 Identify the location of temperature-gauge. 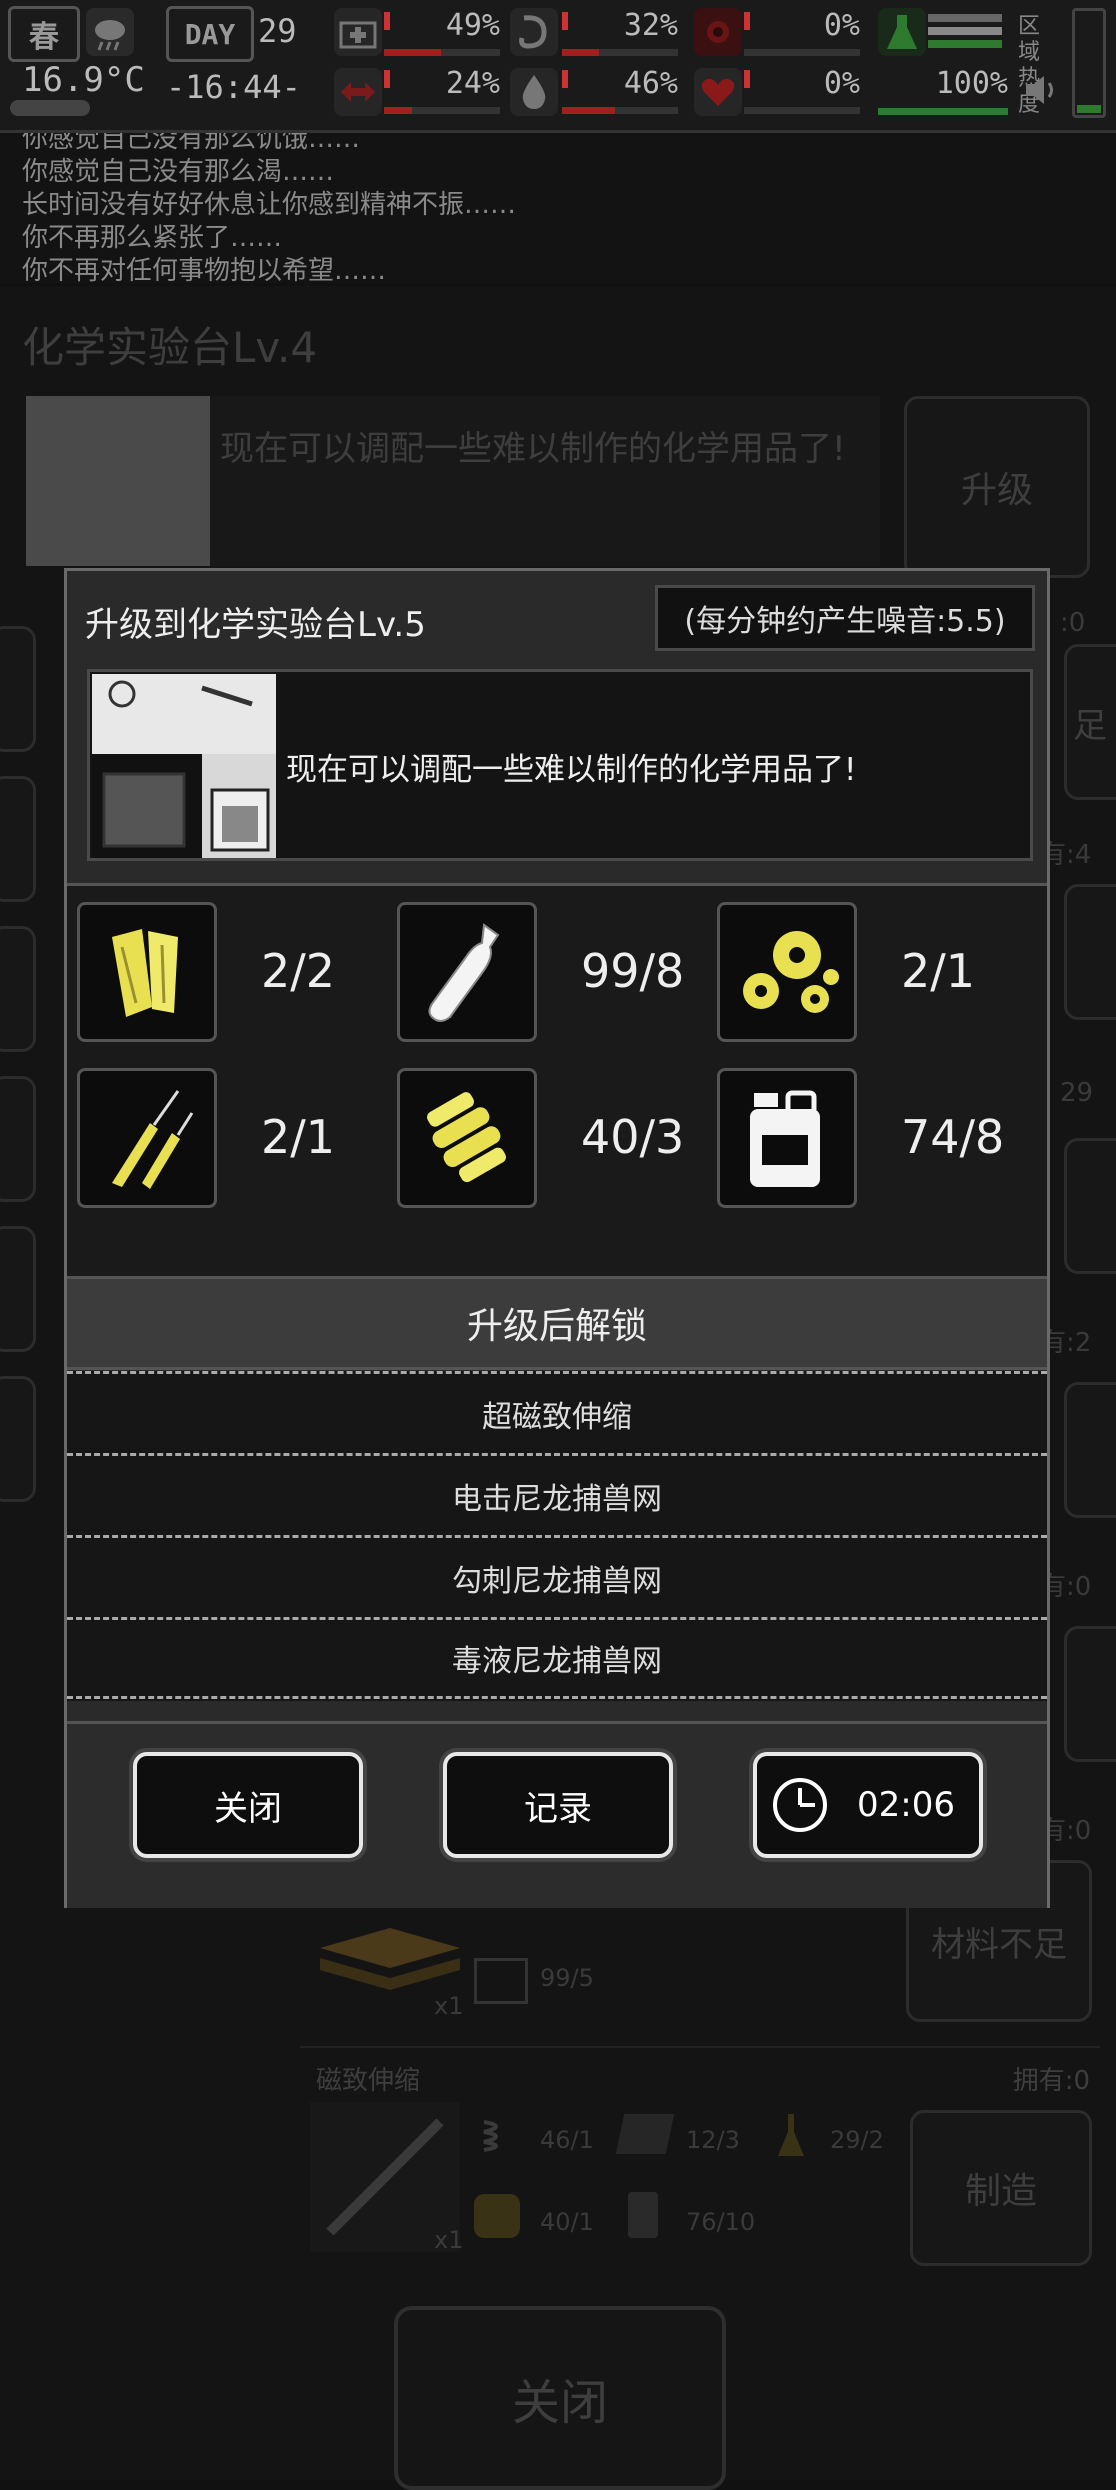
(50, 108).